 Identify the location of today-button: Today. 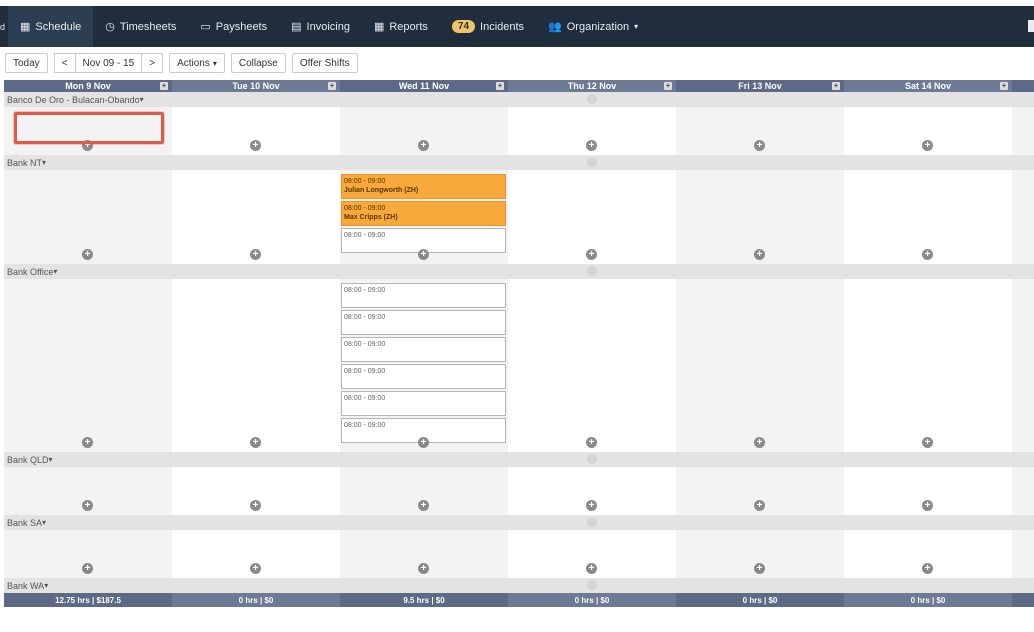
(26, 63).